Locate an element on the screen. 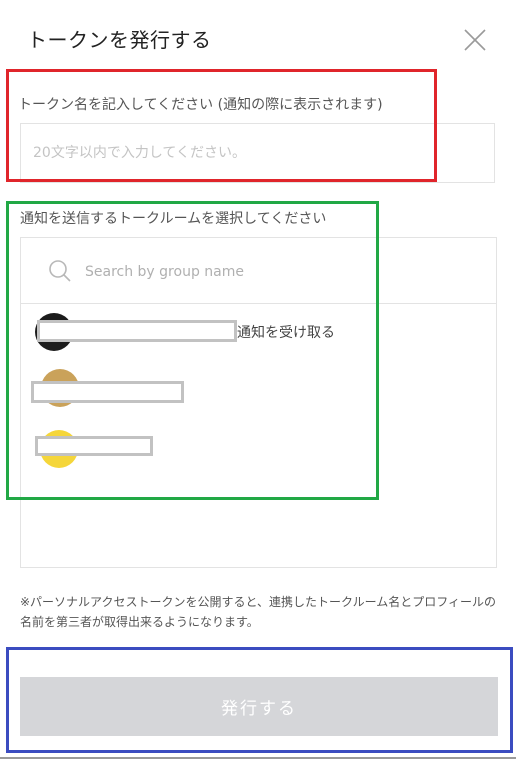 The height and width of the screenshot is (761, 516). close-icon is located at coordinates (475, 40).